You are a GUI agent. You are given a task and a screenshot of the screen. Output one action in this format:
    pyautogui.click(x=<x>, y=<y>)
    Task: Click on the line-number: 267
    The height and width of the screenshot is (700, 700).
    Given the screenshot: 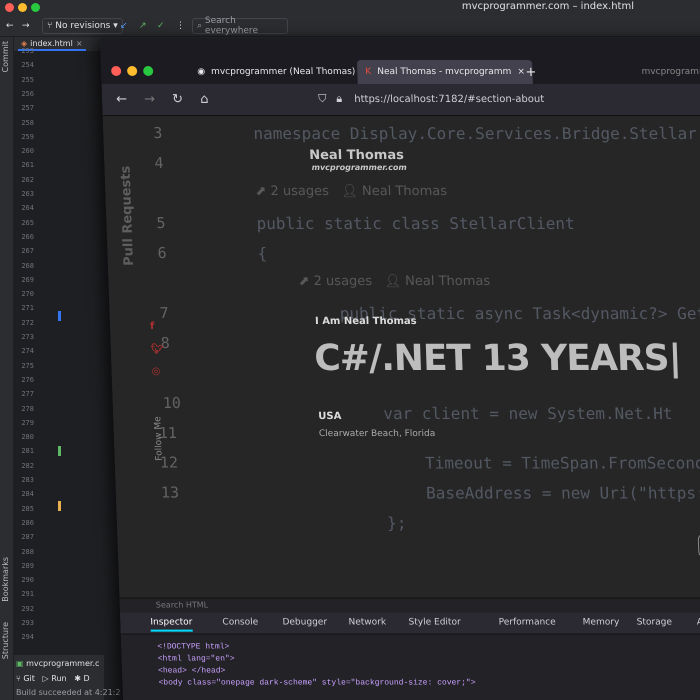 What is the action you would take?
    pyautogui.click(x=27, y=251)
    